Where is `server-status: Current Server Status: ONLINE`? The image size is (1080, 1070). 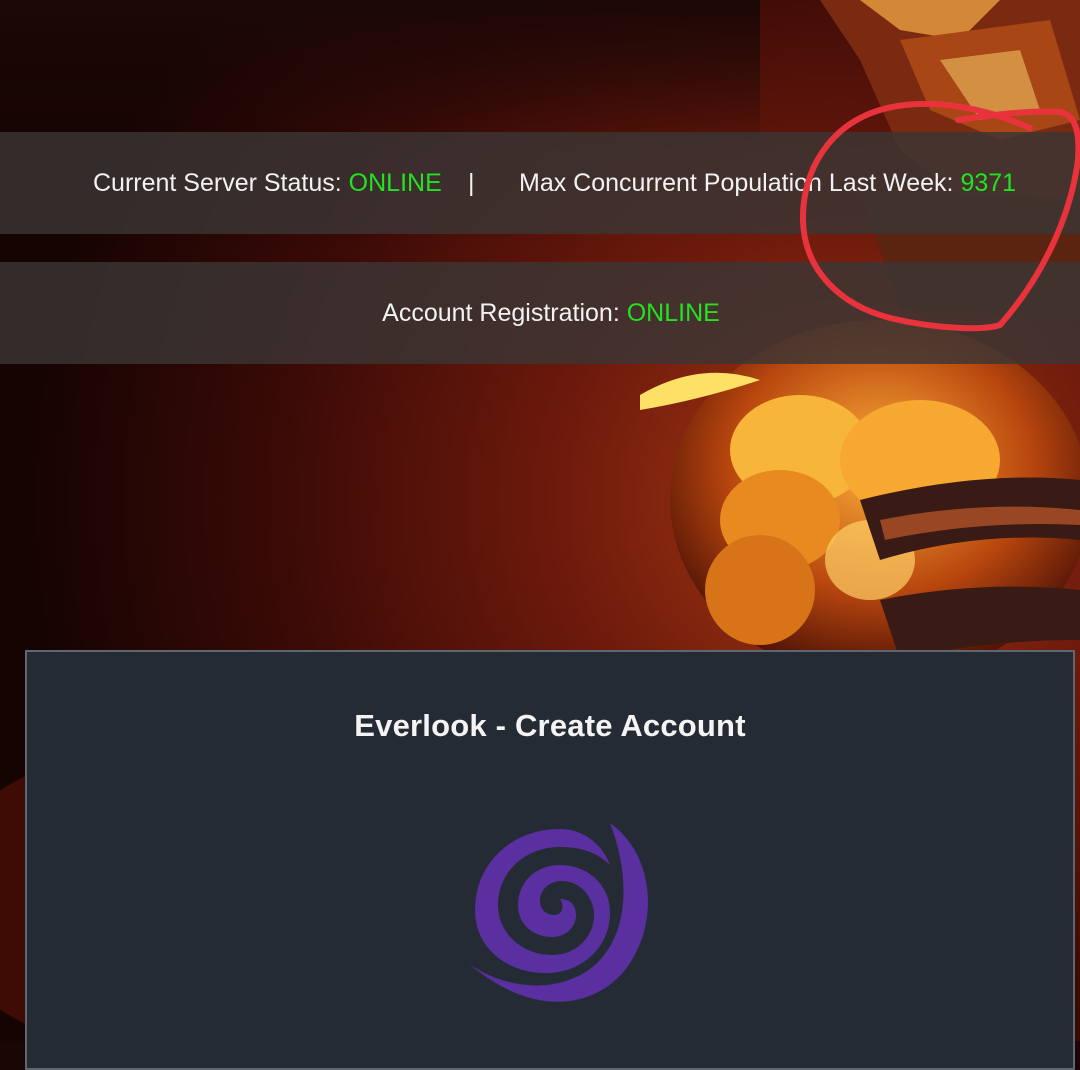 server-status: Current Server Status: ONLINE is located at coordinates (267, 183).